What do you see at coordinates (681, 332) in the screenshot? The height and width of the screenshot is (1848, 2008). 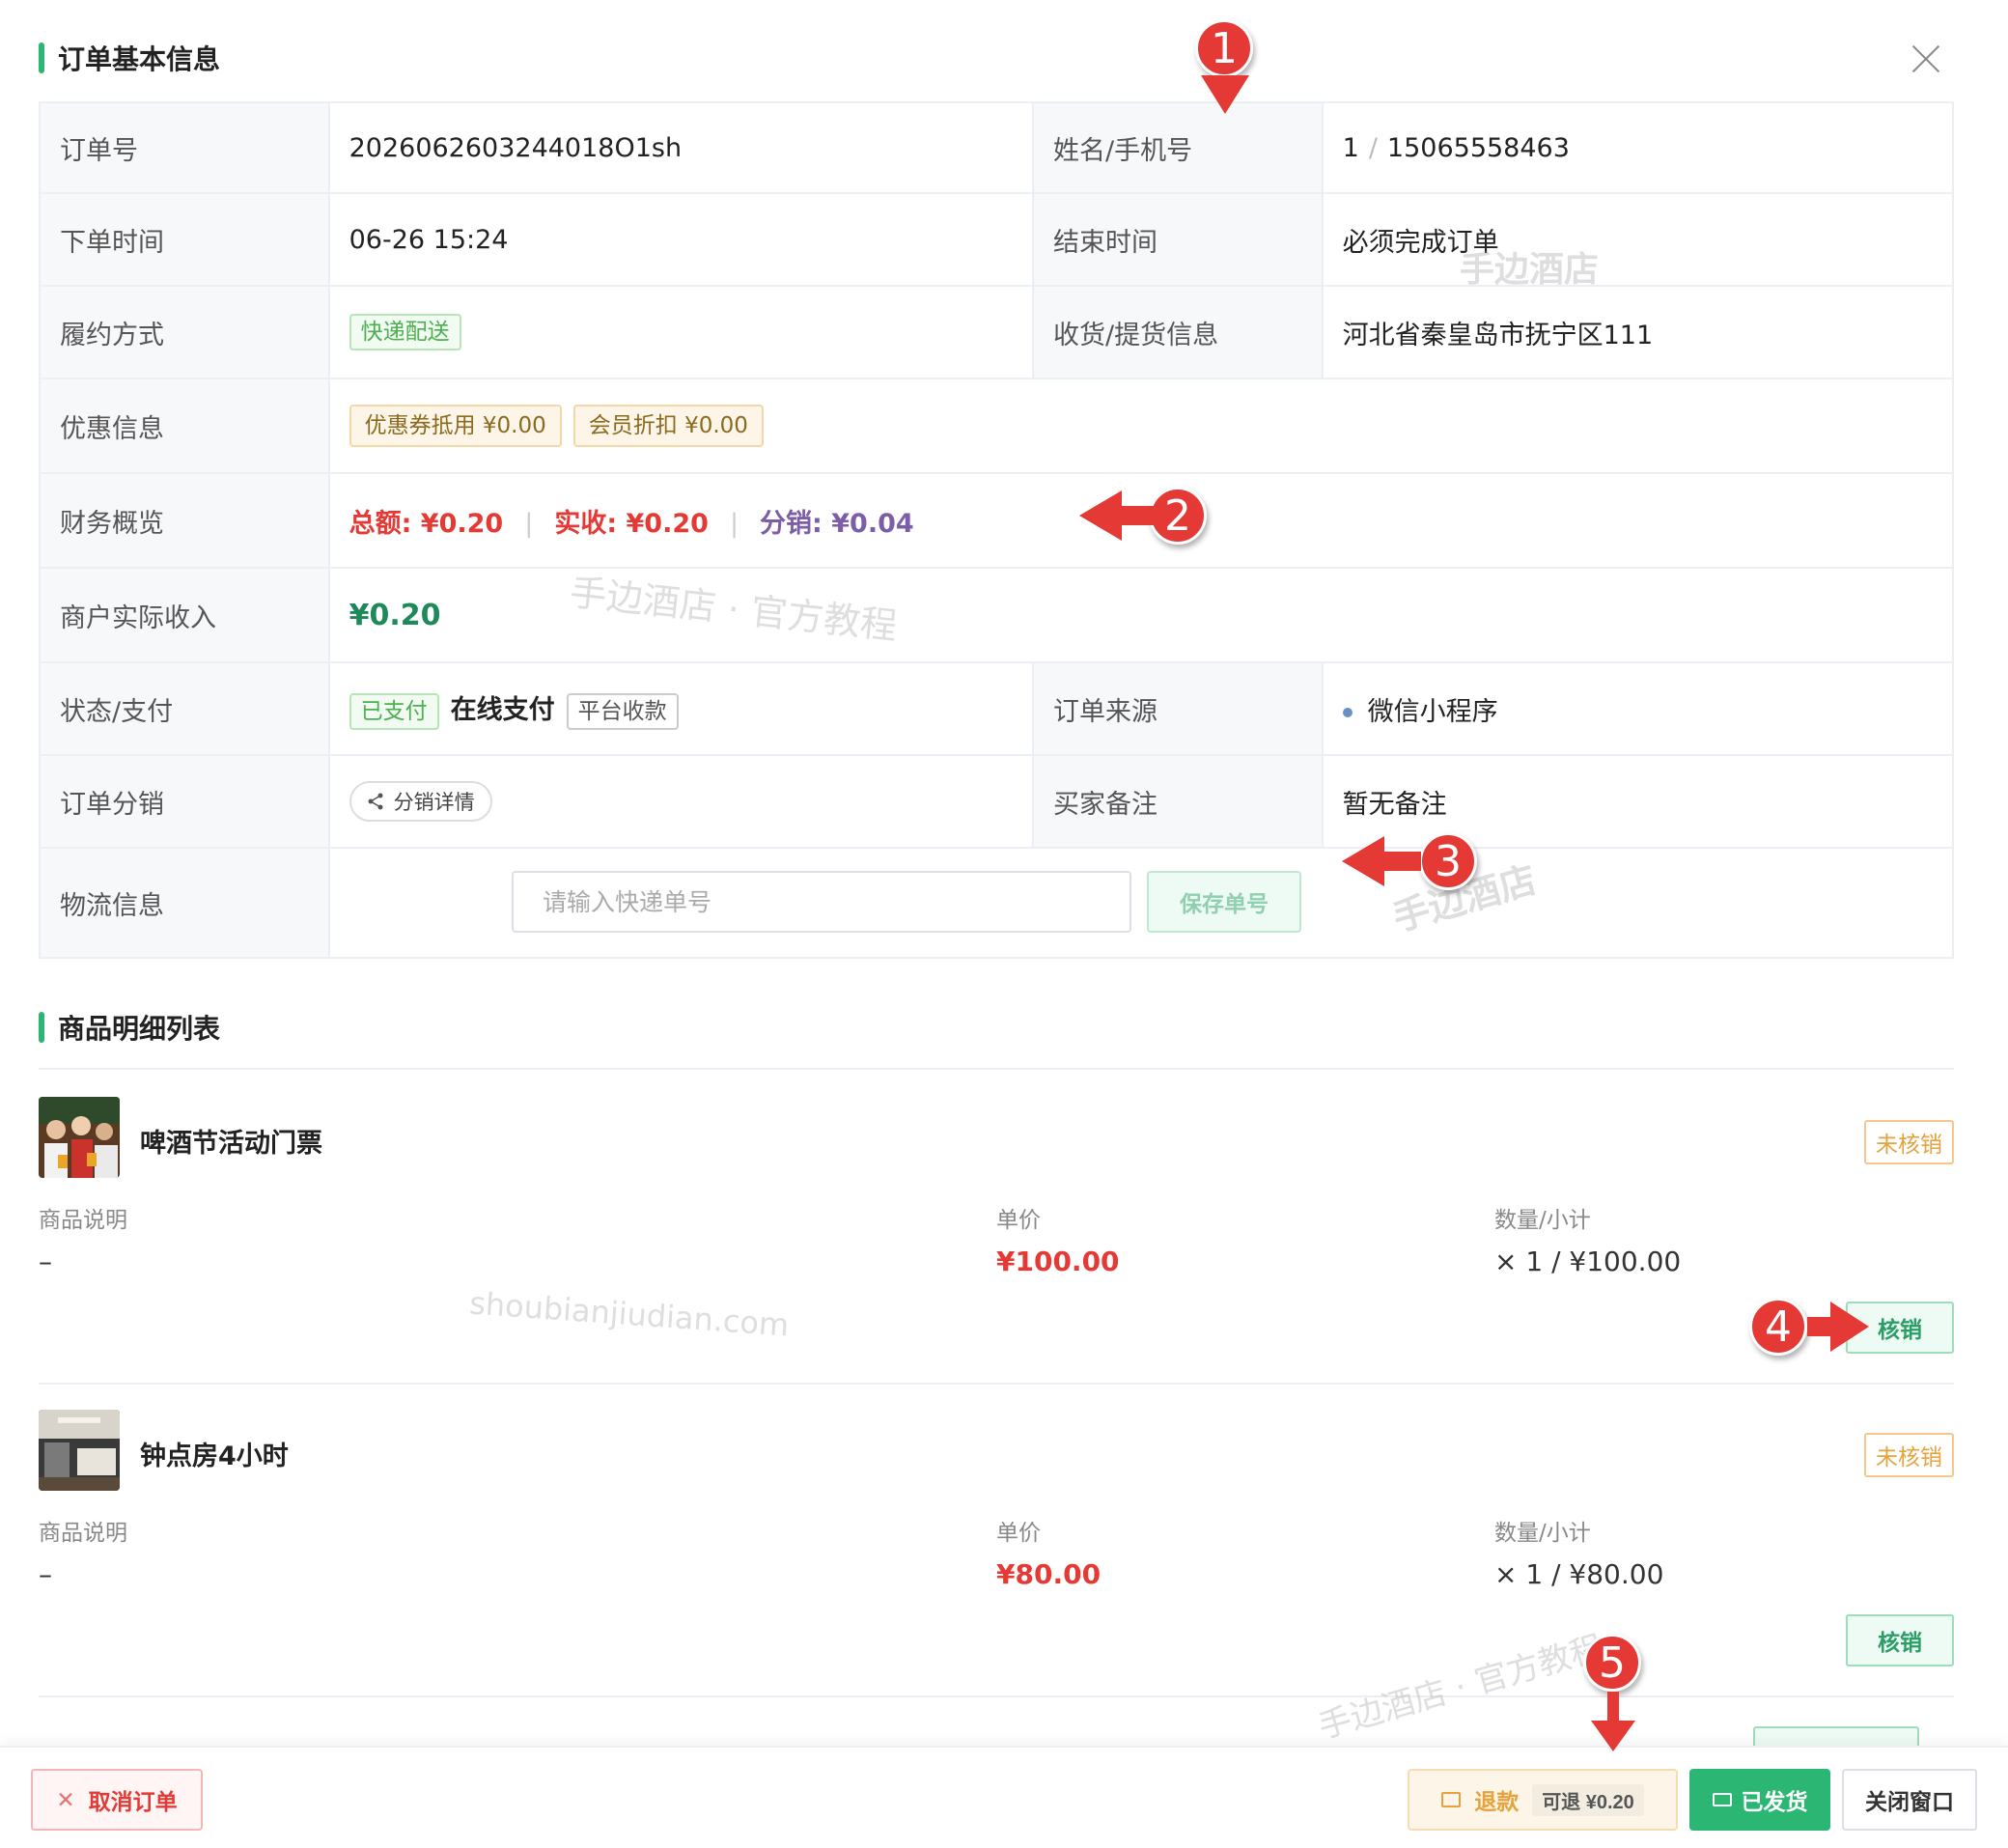 I see `fulfillment-value: 快递配送` at bounding box center [681, 332].